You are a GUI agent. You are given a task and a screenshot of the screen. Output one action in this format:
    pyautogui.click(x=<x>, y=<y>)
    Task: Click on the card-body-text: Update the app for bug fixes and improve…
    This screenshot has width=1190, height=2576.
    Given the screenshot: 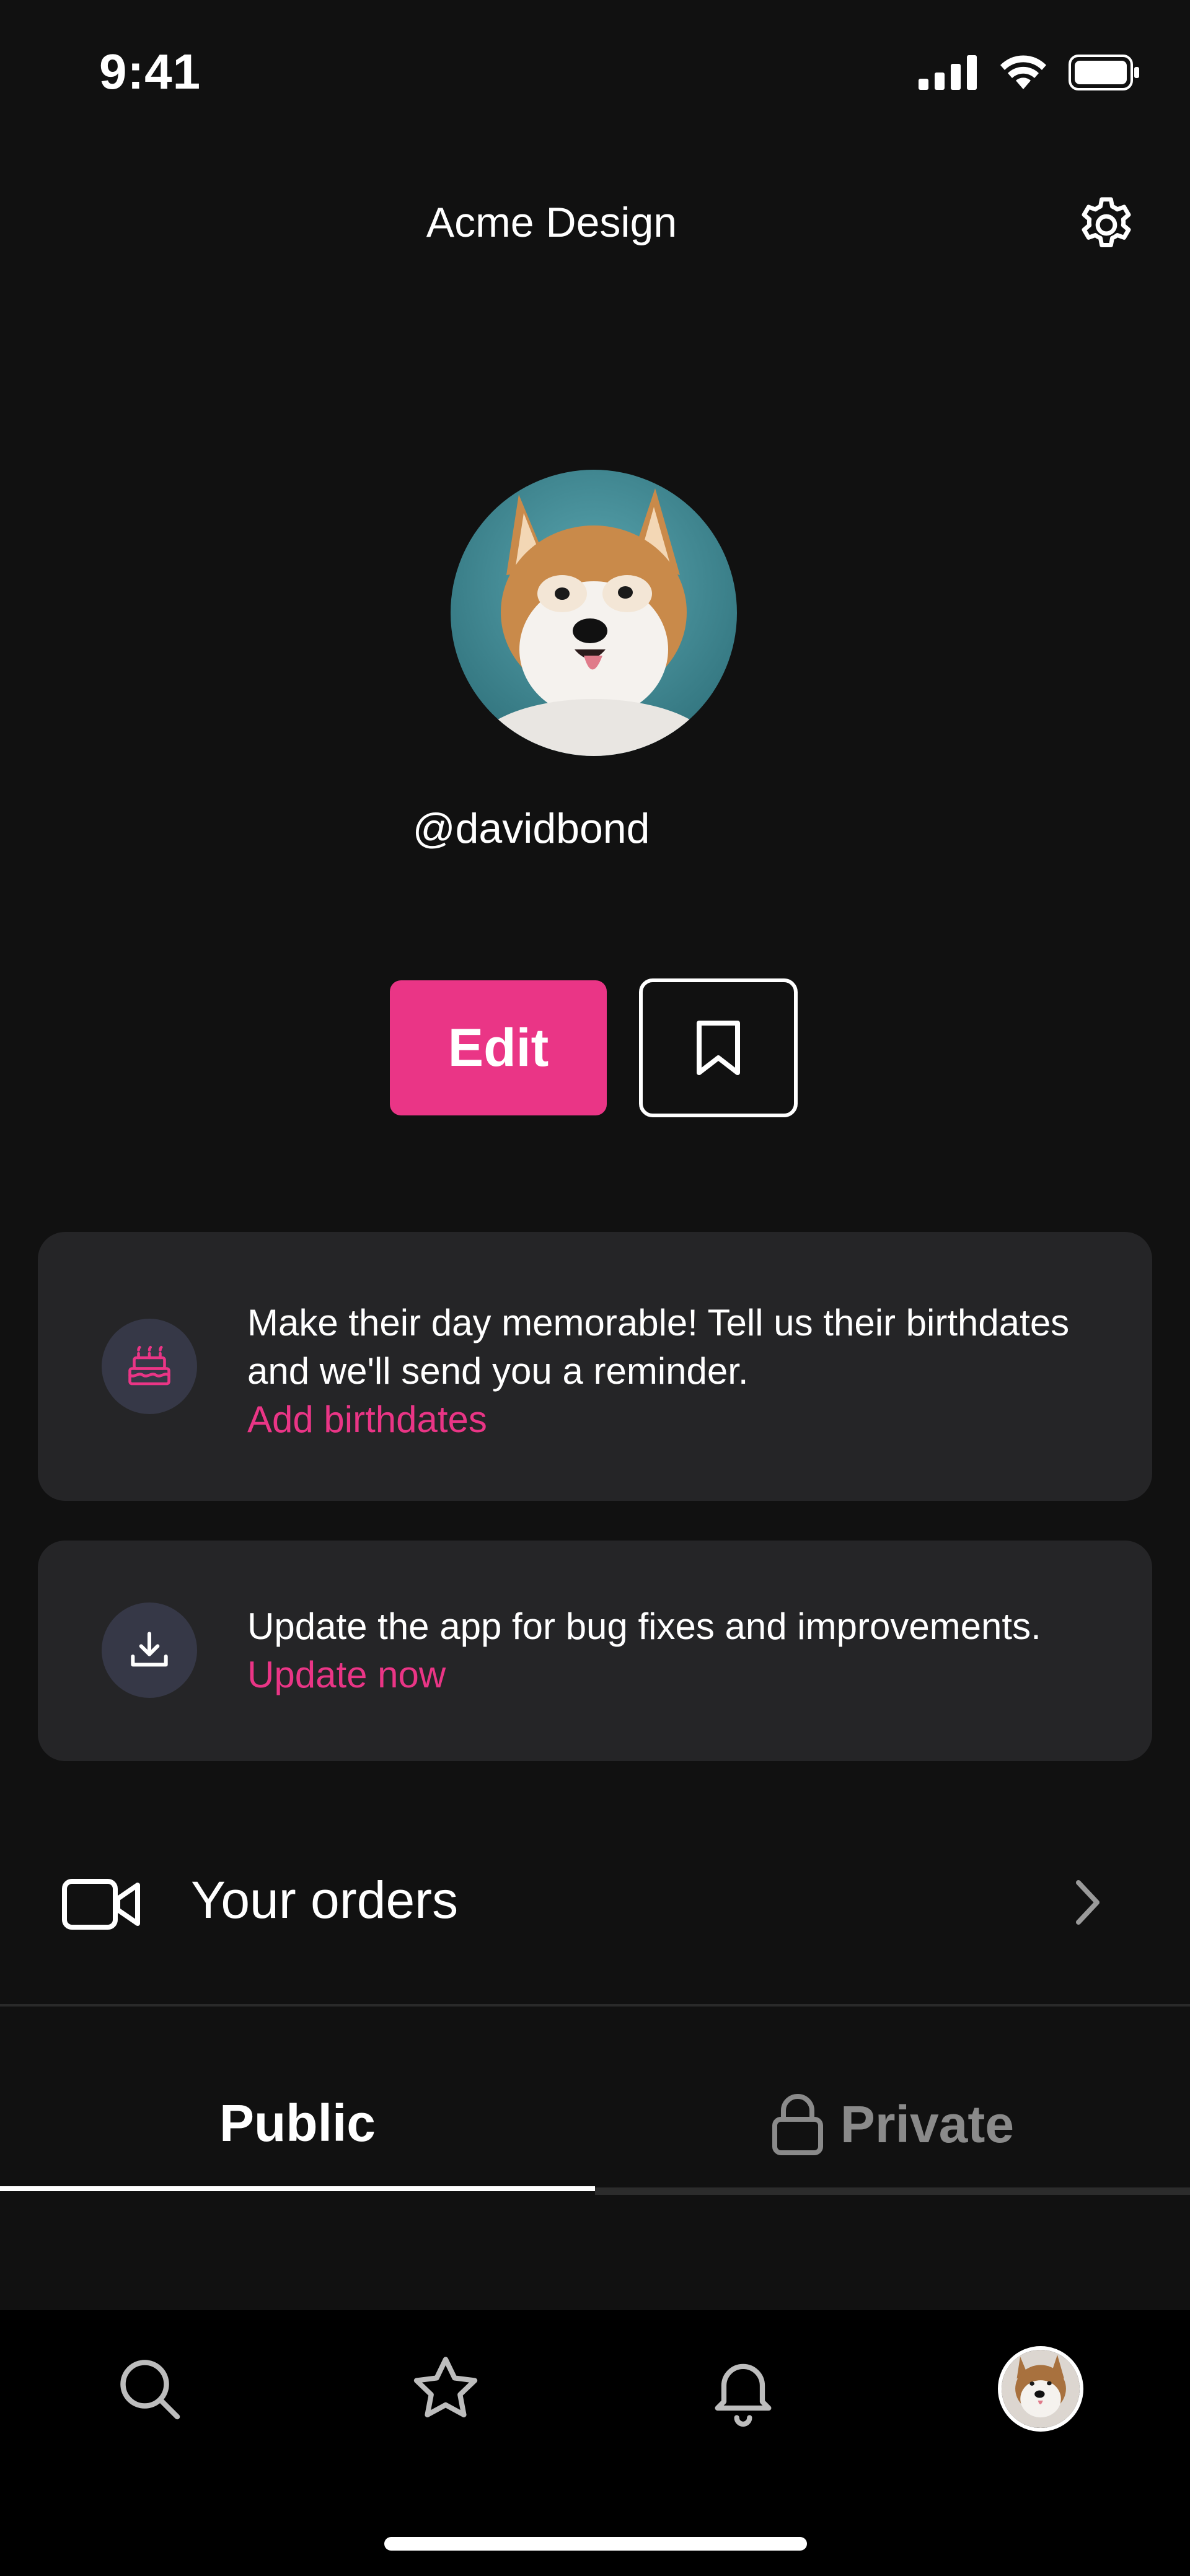 What is the action you would take?
    pyautogui.click(x=644, y=1627)
    